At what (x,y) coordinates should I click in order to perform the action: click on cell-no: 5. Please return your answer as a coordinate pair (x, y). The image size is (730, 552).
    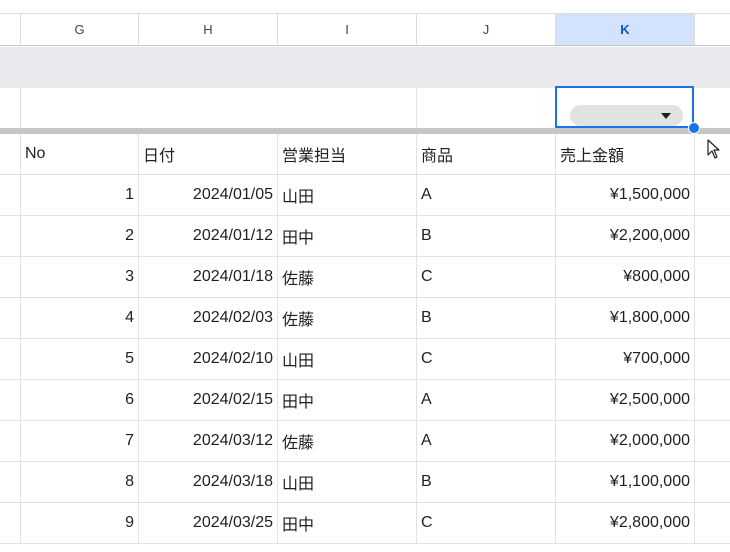
    Looking at the image, I should click on (80, 359).